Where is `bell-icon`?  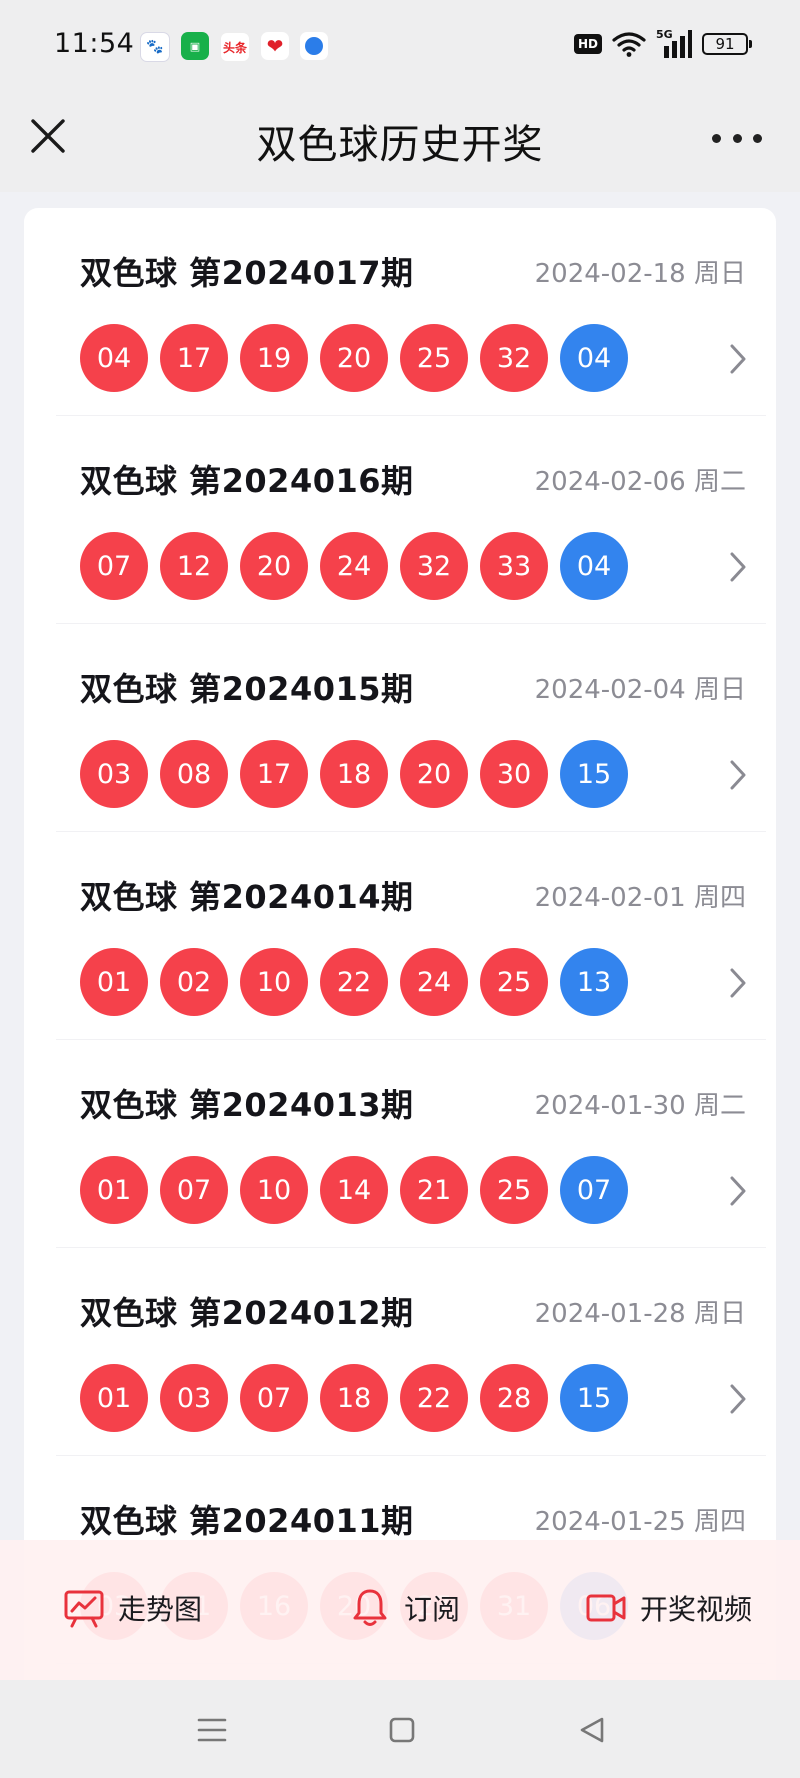
bell-icon is located at coordinates (370, 1607).